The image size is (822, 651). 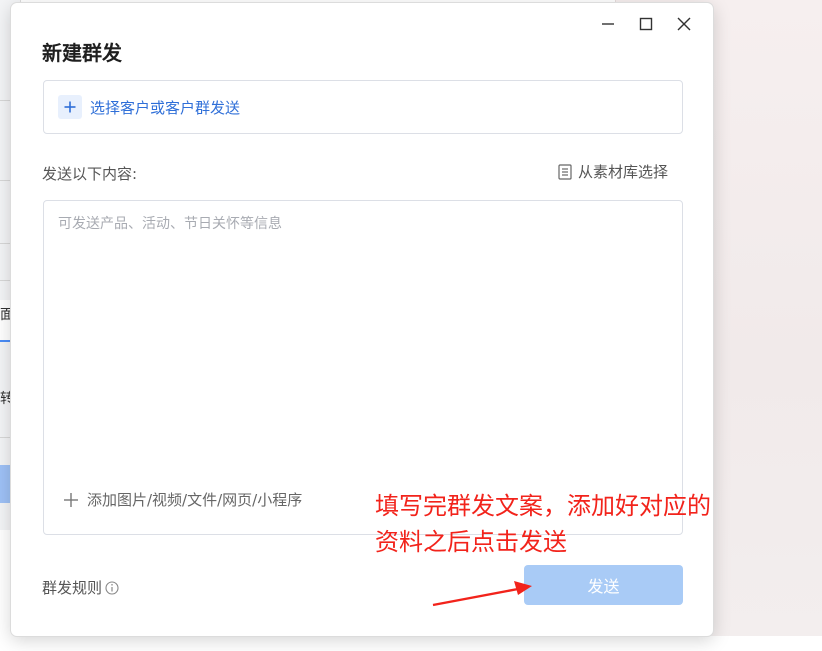 I want to click on info-icon, so click(x=112, y=587).